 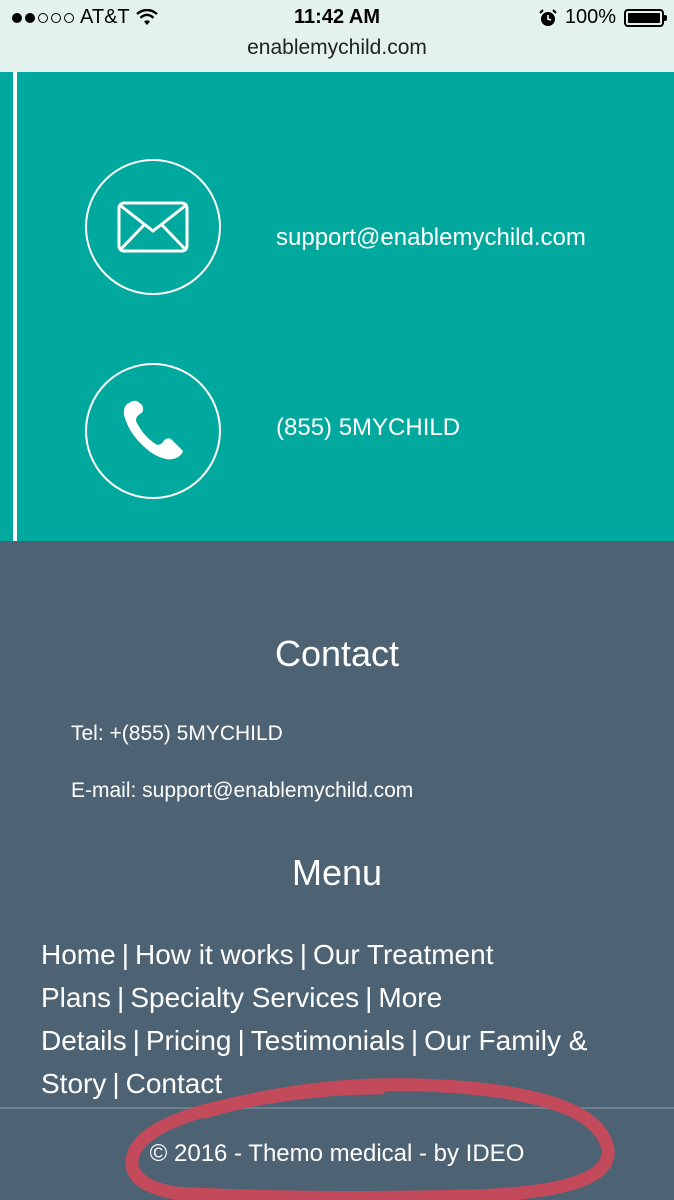 I want to click on footer-menu-heading: Menu, so click(x=337, y=872).